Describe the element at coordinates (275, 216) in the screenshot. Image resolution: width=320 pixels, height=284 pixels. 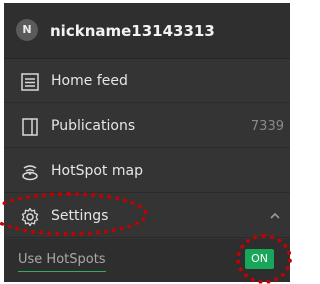
I see `chevron-up-icon` at that location.